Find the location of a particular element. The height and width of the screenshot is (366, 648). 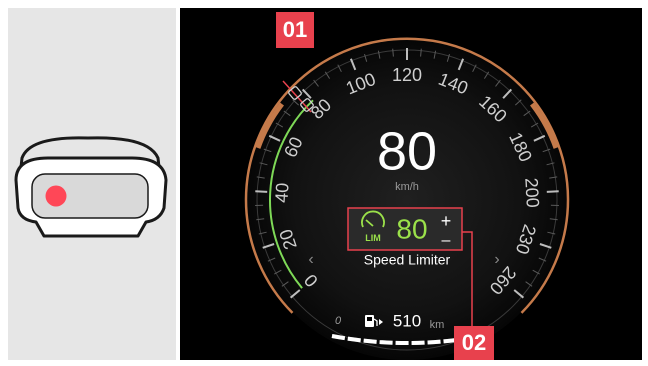

callout-label-02: 02 is located at coordinates (474, 342).